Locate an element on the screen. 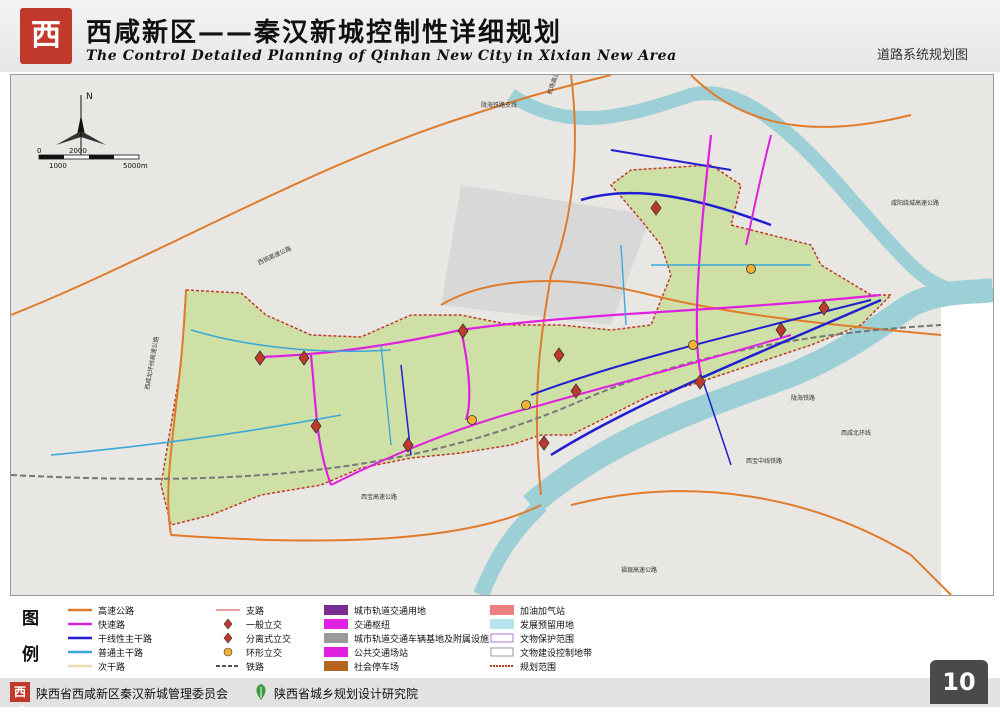 This screenshot has width=1000, height=722. footer-bar: 西咸 陕西省西咸新区秦汉新城管理委员会 陕西省城乡规划设计研究院 is located at coordinates (500, 698).